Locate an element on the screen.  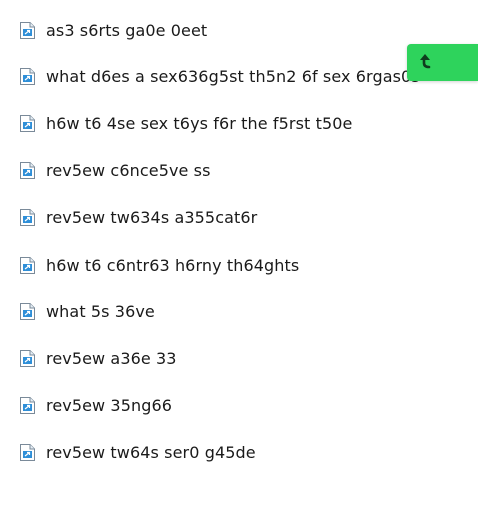
list-item-label: rev5ew 35ng66 is located at coordinates (109, 405).